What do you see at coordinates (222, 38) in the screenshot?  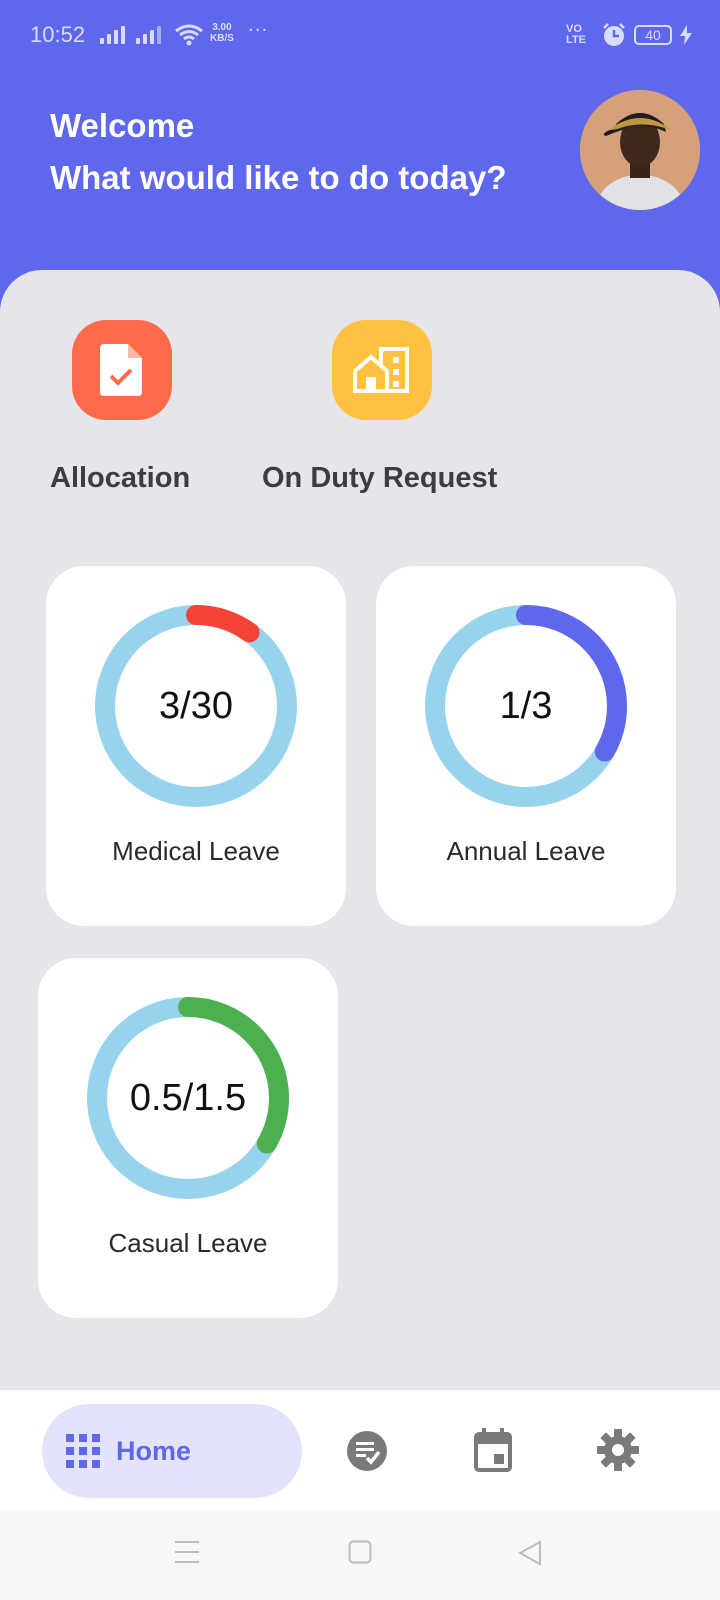 I see `network-speed-unit: KB/S` at bounding box center [222, 38].